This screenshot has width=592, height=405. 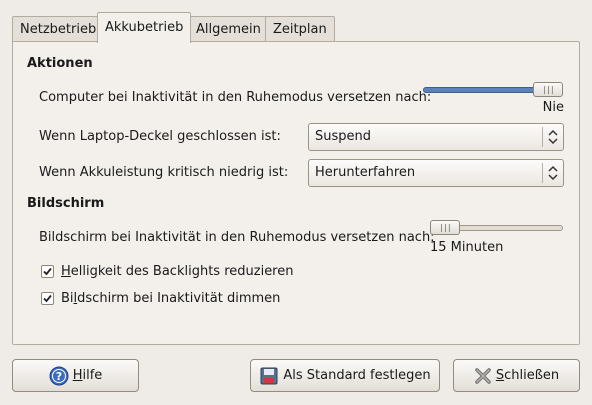 I want to click on tab-netzbetrieb: Netzbetrieb, so click(x=58, y=29).